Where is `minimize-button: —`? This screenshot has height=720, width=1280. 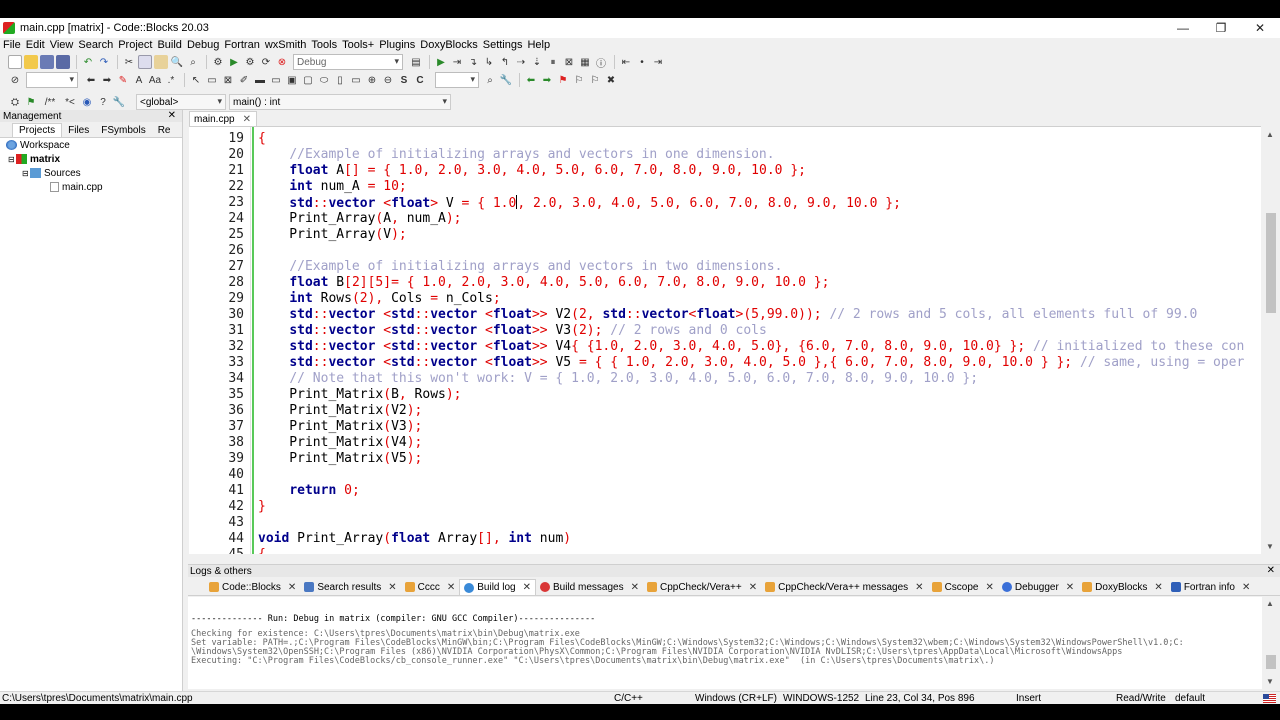 minimize-button: — is located at coordinates (1183, 28).